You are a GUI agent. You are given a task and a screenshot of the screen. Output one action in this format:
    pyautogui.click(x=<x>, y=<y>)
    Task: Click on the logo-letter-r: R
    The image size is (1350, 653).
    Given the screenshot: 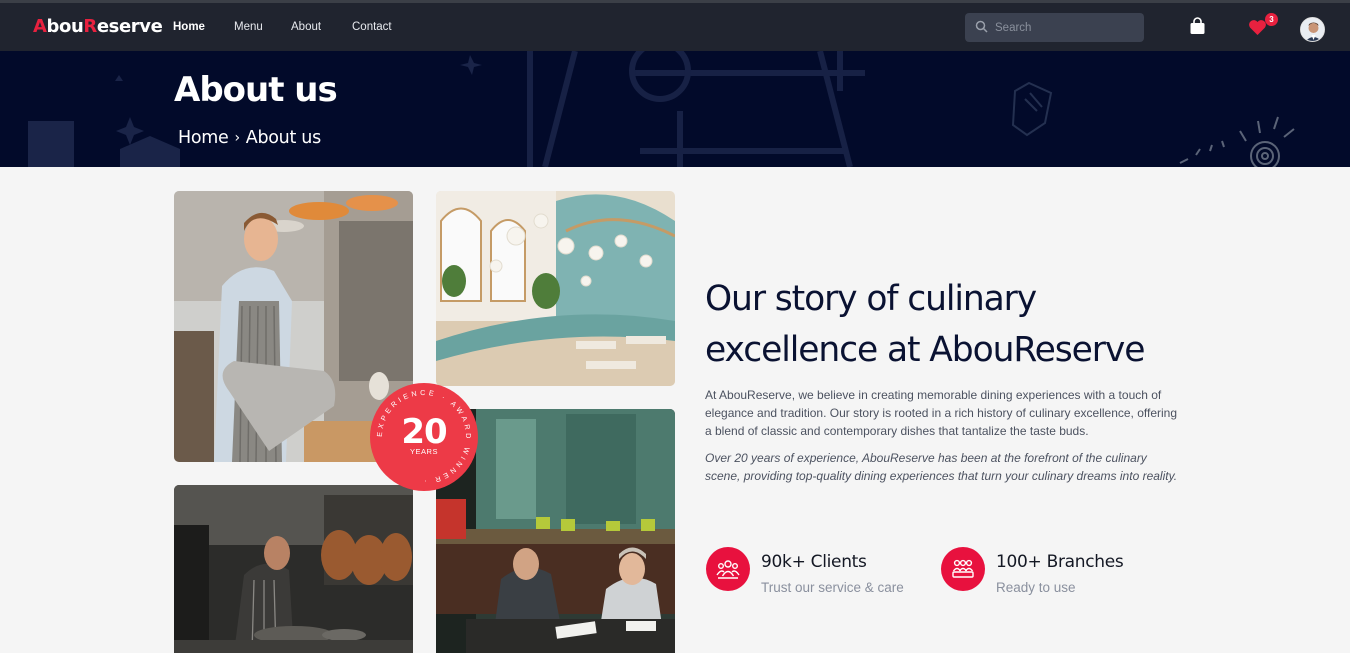 What is the action you would take?
    pyautogui.click(x=90, y=26)
    